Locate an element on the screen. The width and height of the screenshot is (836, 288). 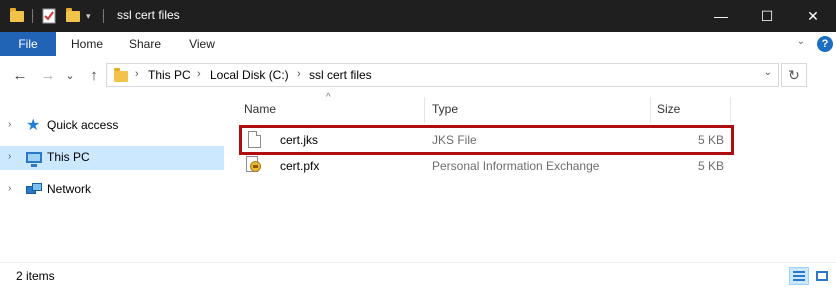
customize-dropdown-icon: ▾ is located at coordinates (88, 16).